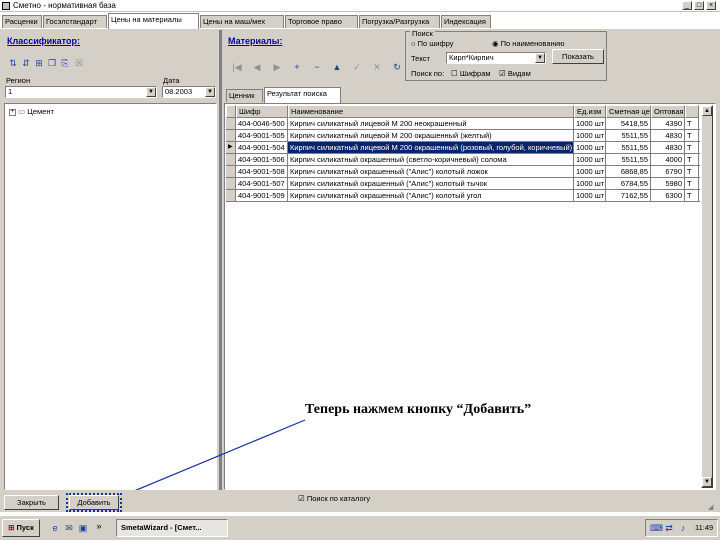  I want to click on paste-icon: ⎘, so click(65, 63).